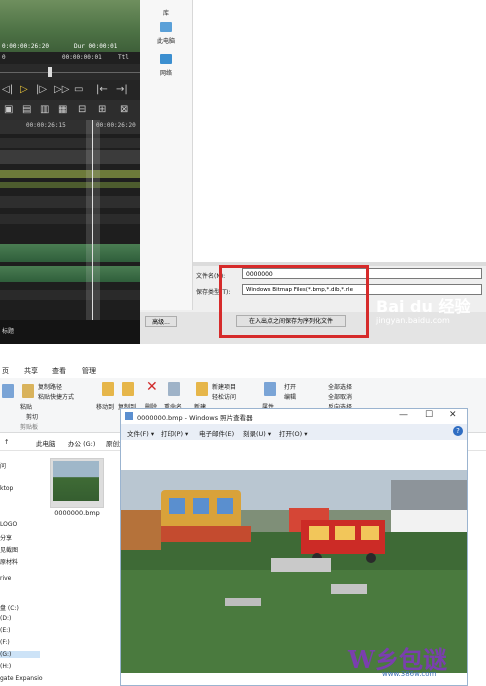  Describe the element at coordinates (9, 561) in the screenshot. I see `nav-item: 原材料` at that location.